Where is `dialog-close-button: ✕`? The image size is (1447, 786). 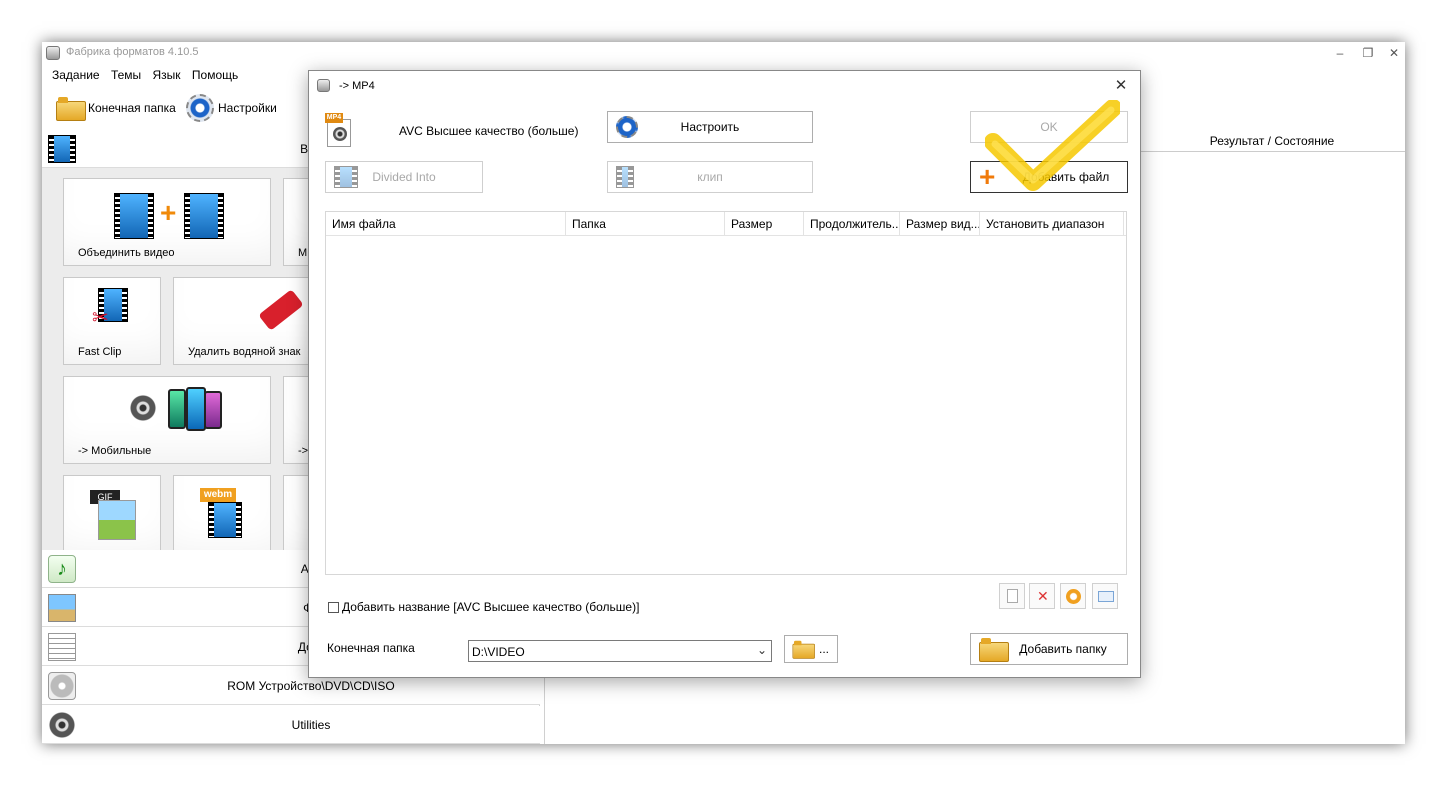 dialog-close-button: ✕ is located at coordinates (1121, 86).